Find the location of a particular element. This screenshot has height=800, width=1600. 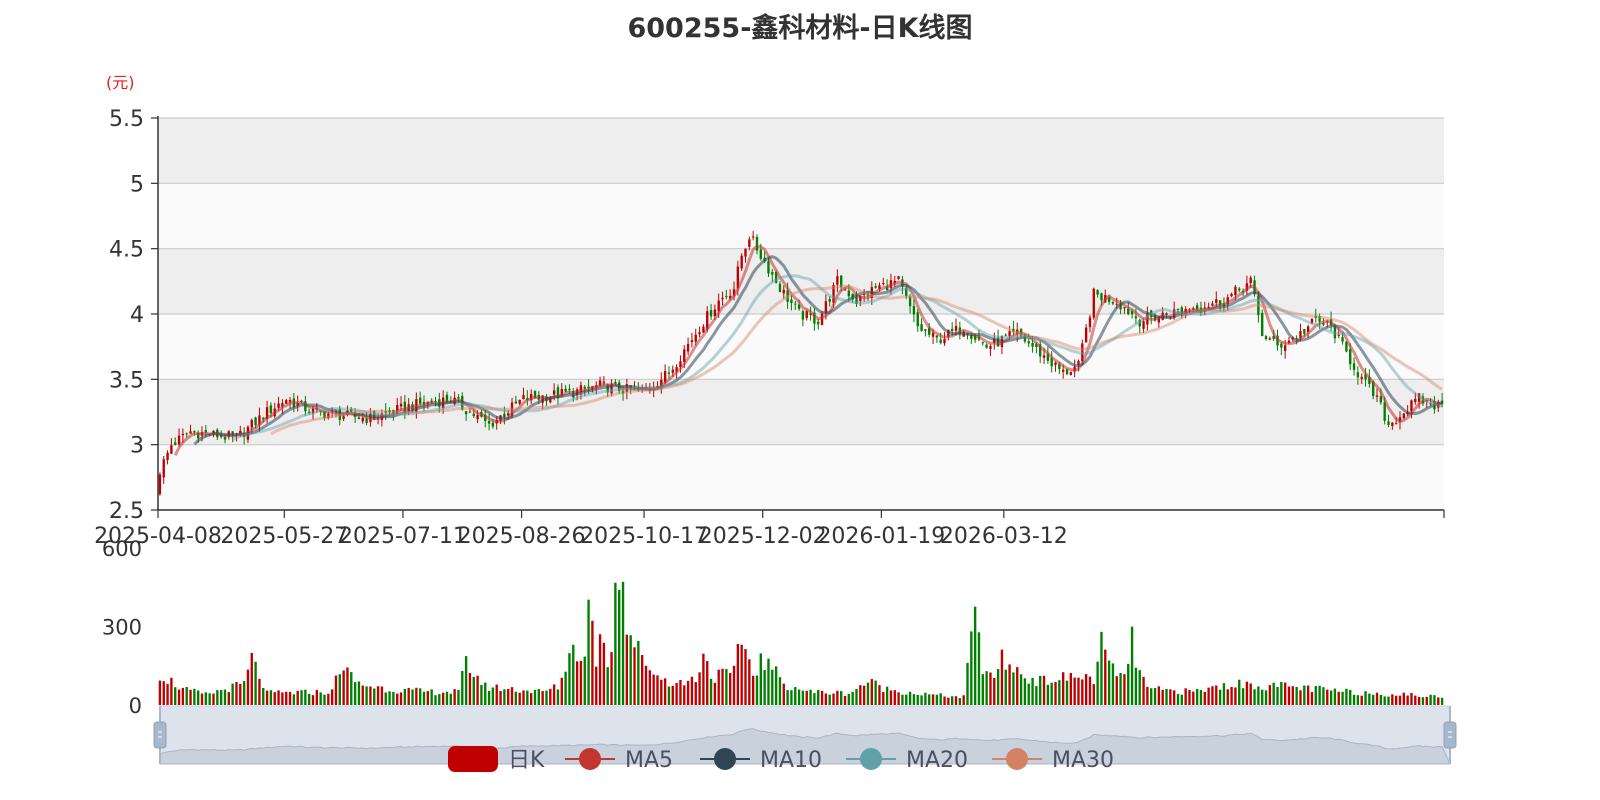

plot-band is located at coordinates (801, 347).